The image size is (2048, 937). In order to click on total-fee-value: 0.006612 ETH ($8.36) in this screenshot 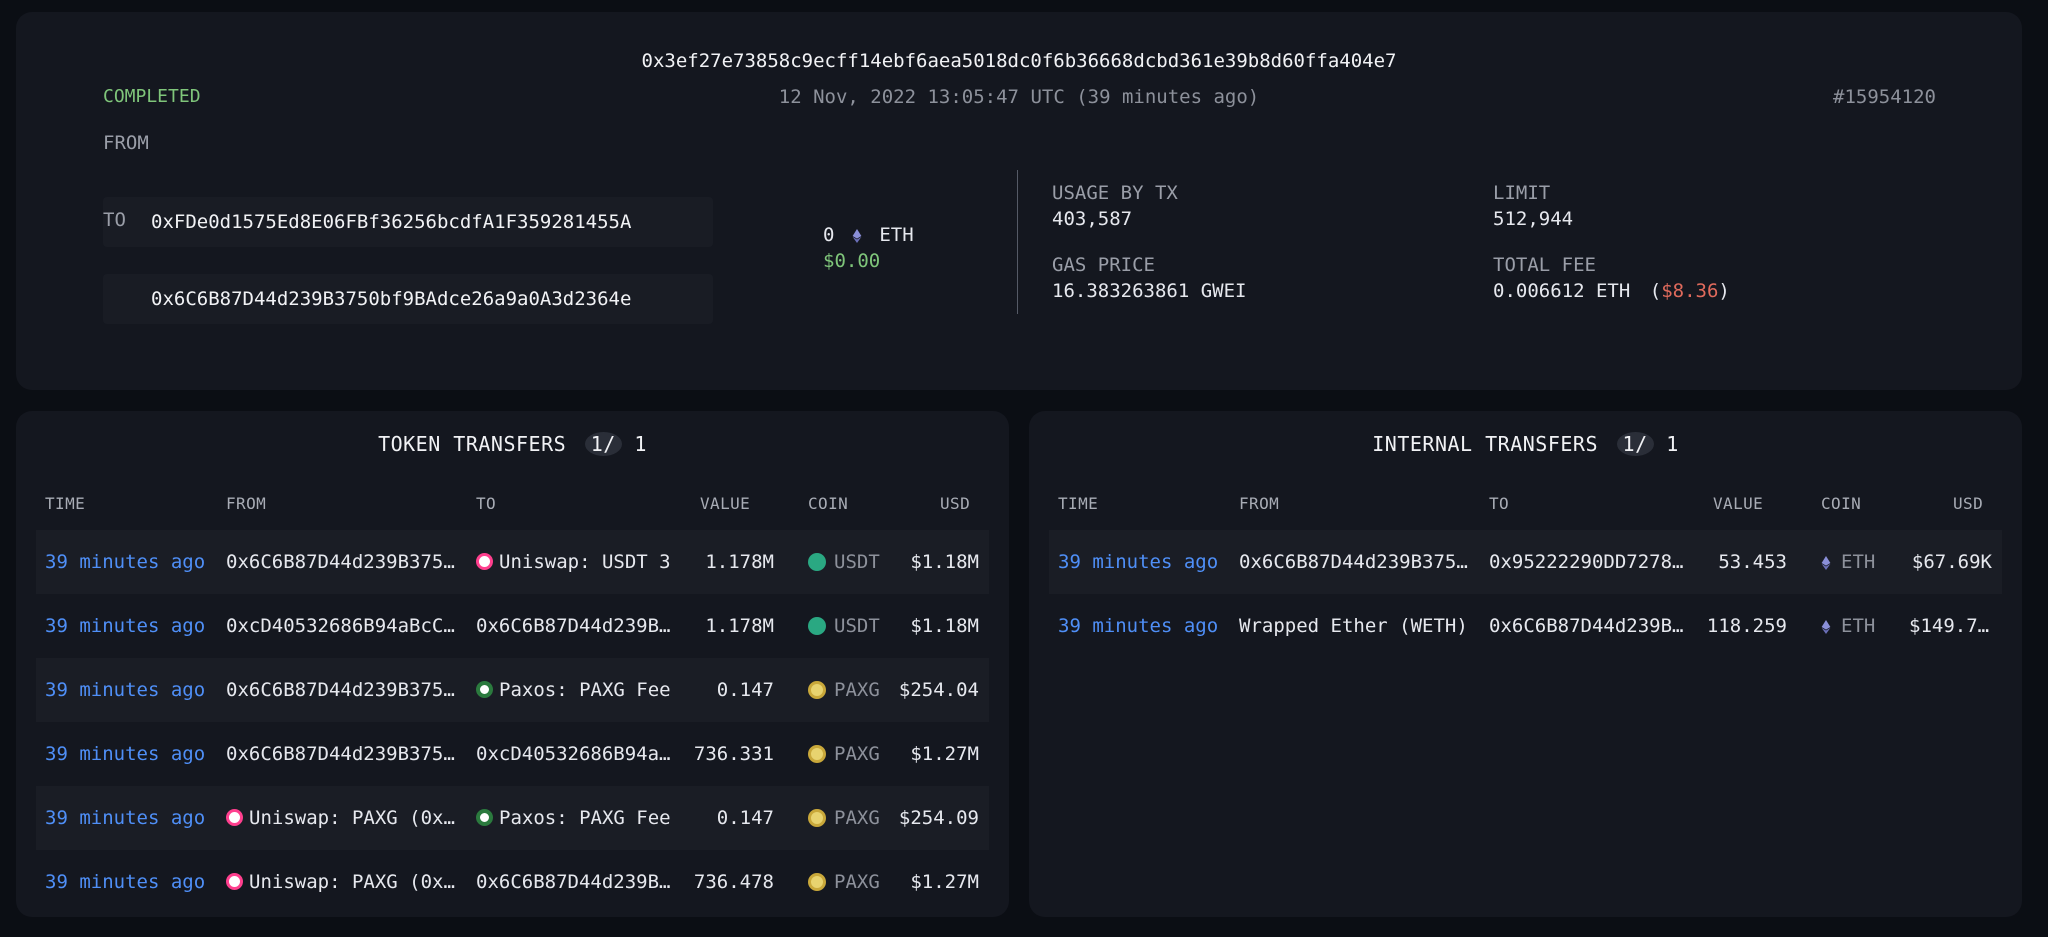, I will do `click(1611, 291)`.